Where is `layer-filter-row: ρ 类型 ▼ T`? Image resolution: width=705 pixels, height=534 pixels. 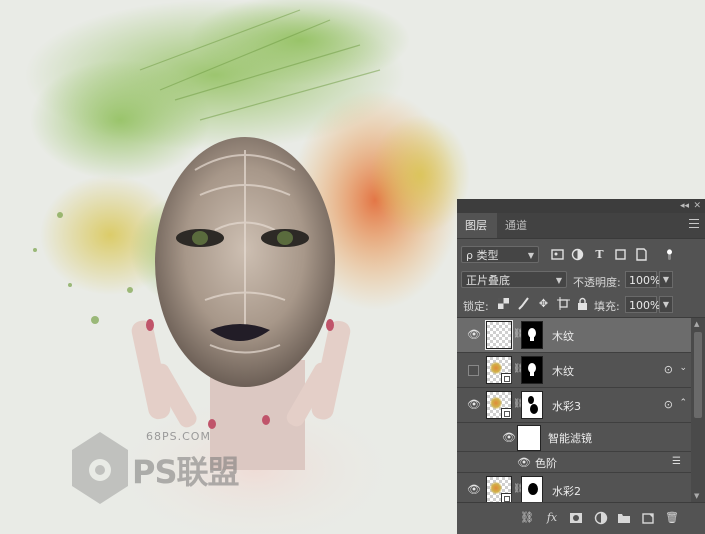
layer-filter-row: ρ 类型 ▼ T is located at coordinates (581, 255).